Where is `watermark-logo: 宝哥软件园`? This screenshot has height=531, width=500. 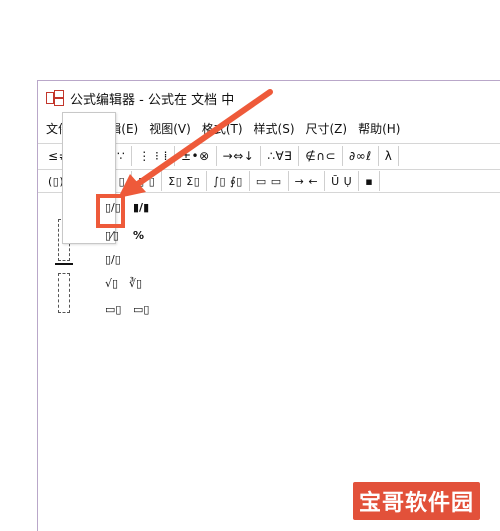
watermark-logo: 宝哥软件园 is located at coordinates (417, 501).